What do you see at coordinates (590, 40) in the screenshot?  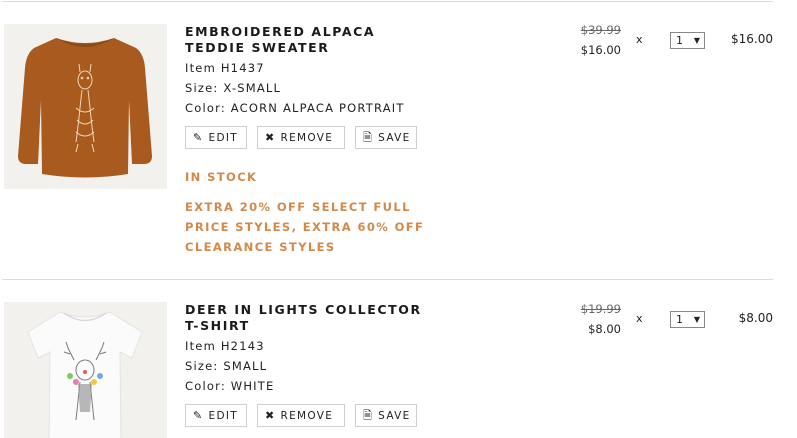 I see `price-block: $39.99 $16.00` at bounding box center [590, 40].